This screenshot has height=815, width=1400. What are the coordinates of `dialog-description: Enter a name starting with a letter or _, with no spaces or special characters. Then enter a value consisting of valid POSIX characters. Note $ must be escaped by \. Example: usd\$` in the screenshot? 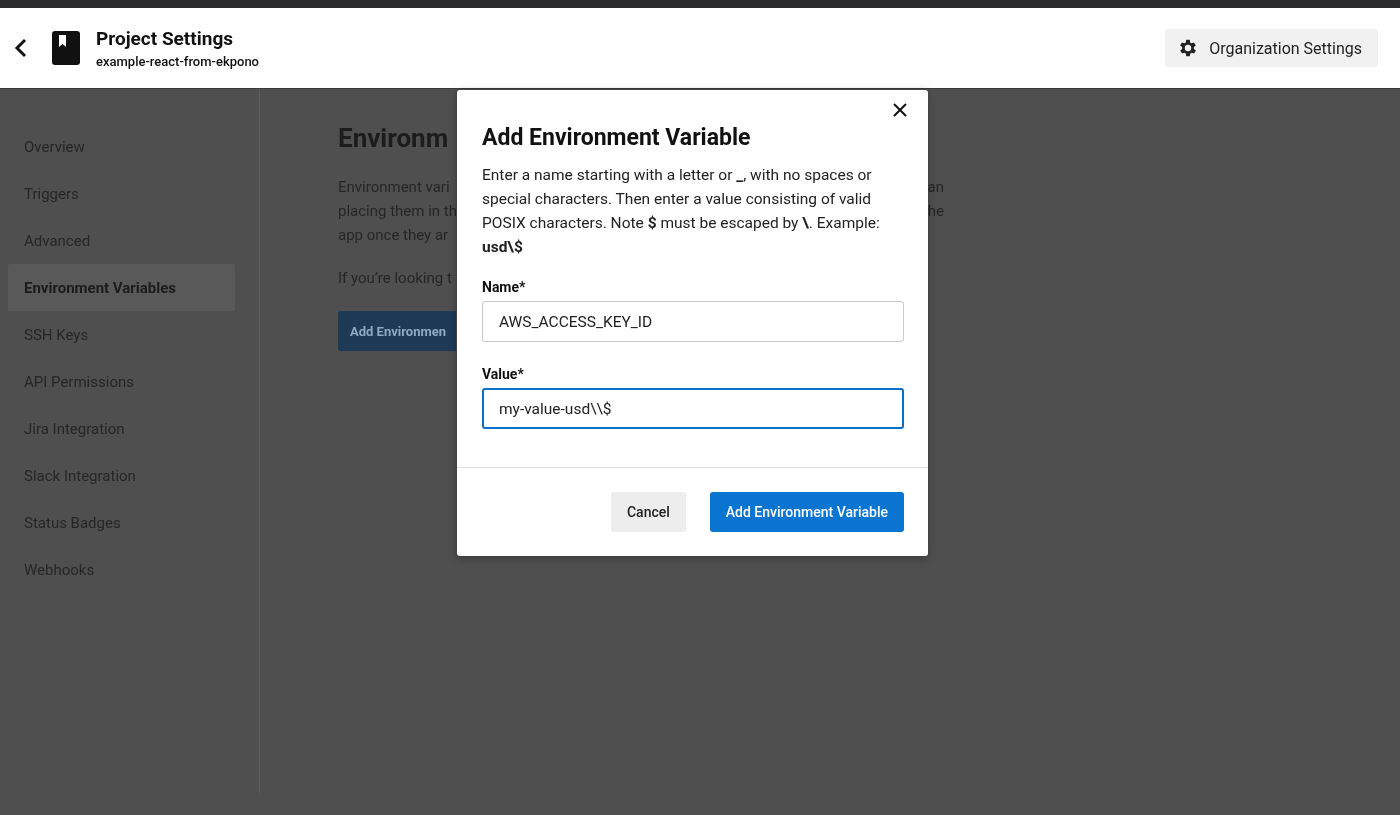 It's located at (681, 211).